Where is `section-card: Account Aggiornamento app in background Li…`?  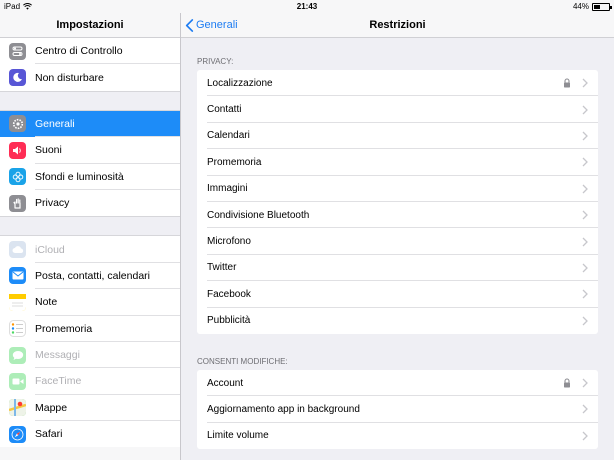
section-card: Account Aggiornamento app in background Li… is located at coordinates (397, 409).